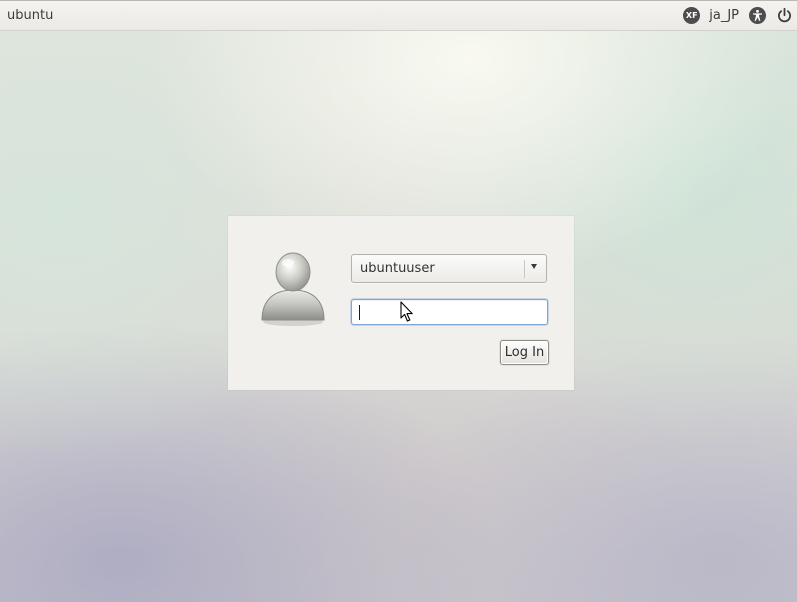 This screenshot has height=602, width=797. Describe the element at coordinates (524, 352) in the screenshot. I see `log-in-button: Log In` at that location.